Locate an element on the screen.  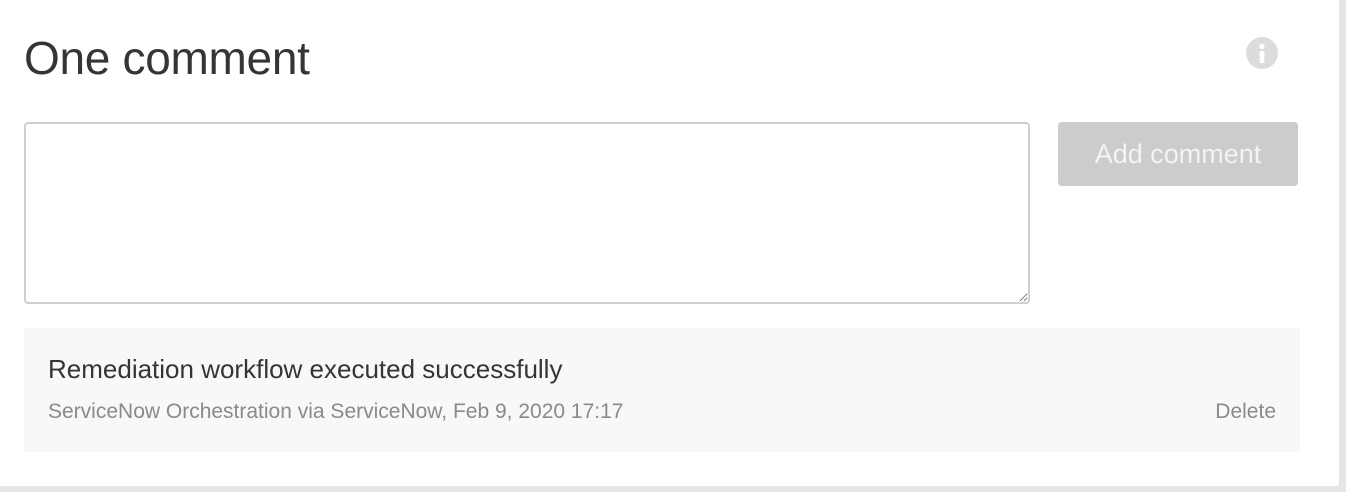
info-glyph is located at coordinates (1262, 53).